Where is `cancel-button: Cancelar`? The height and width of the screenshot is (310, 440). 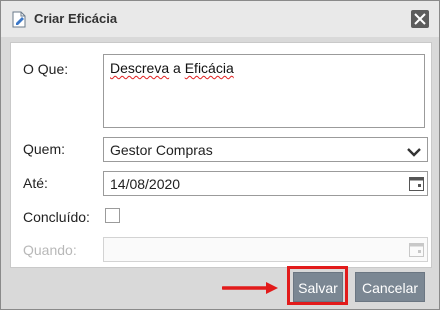 cancel-button: Cancelar is located at coordinates (390, 287).